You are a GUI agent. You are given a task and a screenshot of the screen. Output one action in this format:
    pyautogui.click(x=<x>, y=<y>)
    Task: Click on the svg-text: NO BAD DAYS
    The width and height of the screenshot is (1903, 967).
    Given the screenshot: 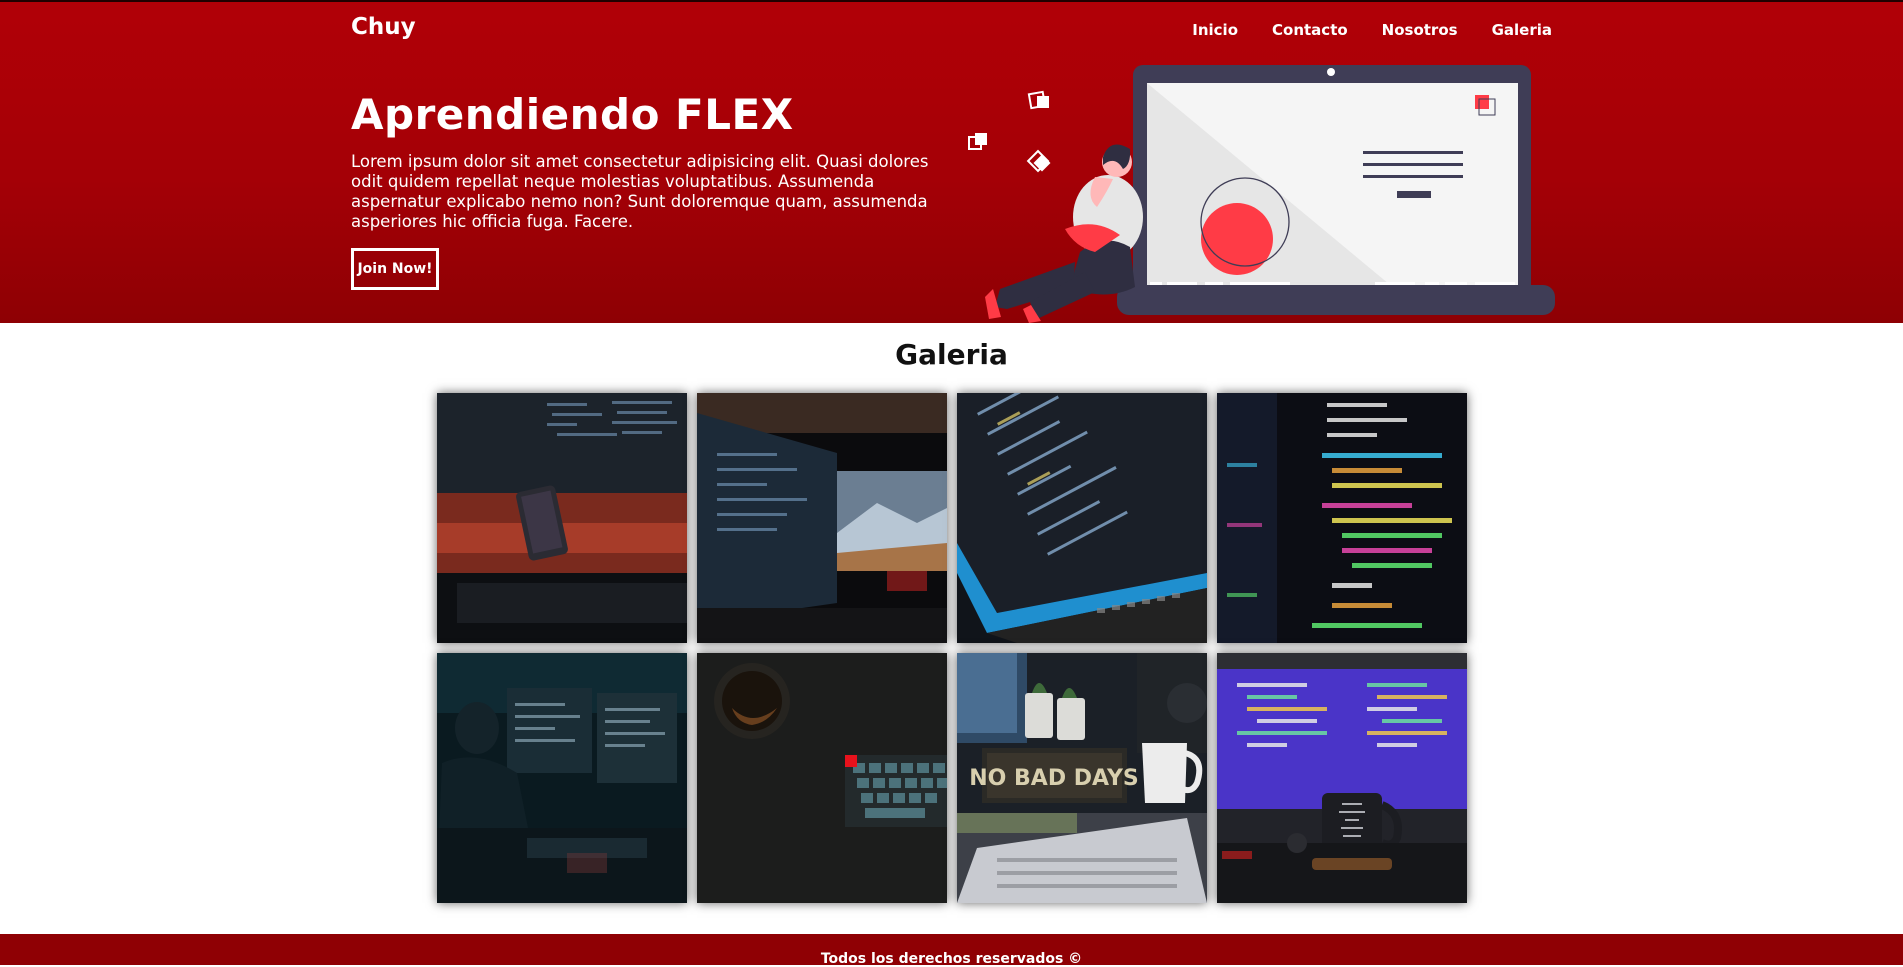 What is the action you would take?
    pyautogui.click(x=1053, y=778)
    